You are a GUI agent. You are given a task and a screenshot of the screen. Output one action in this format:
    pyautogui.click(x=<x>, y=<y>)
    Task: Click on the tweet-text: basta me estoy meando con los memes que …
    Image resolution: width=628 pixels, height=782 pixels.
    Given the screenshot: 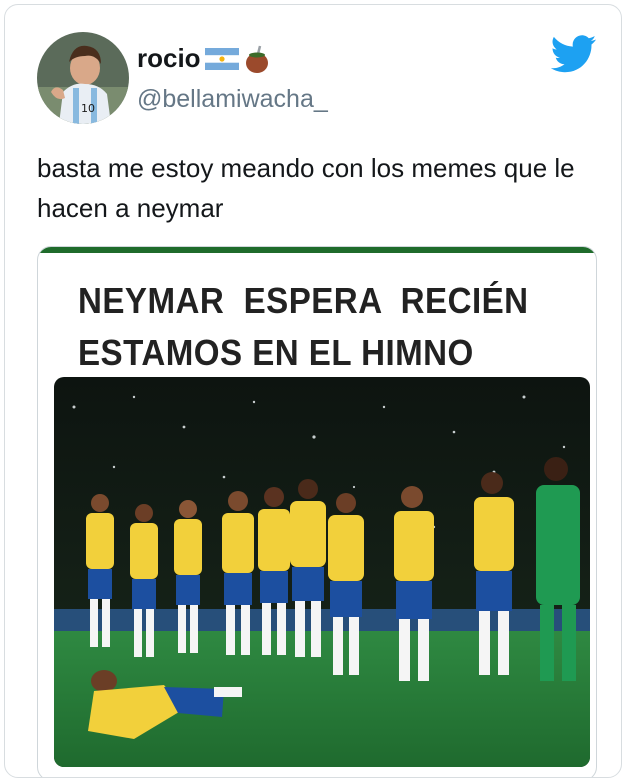 What is the action you would take?
    pyautogui.click(x=306, y=188)
    